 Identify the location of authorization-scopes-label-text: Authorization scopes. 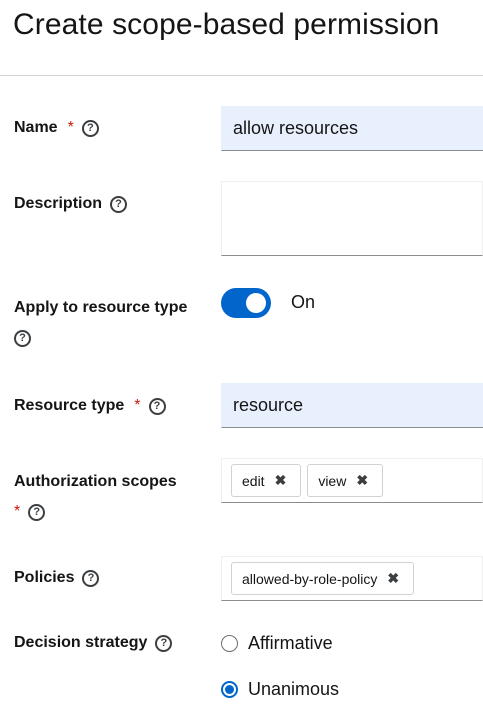
(95, 481).